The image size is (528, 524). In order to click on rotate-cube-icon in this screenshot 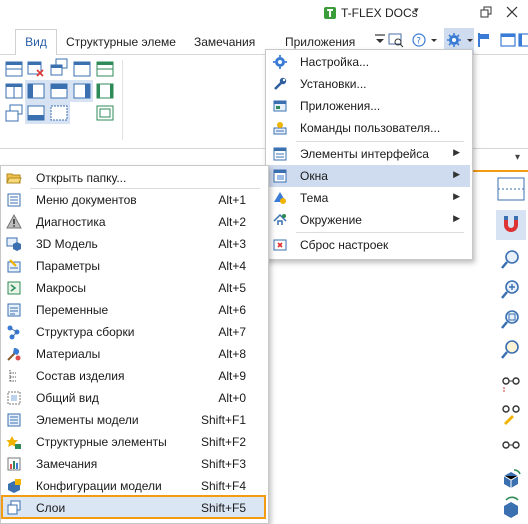, I will do `click(511, 479)`.